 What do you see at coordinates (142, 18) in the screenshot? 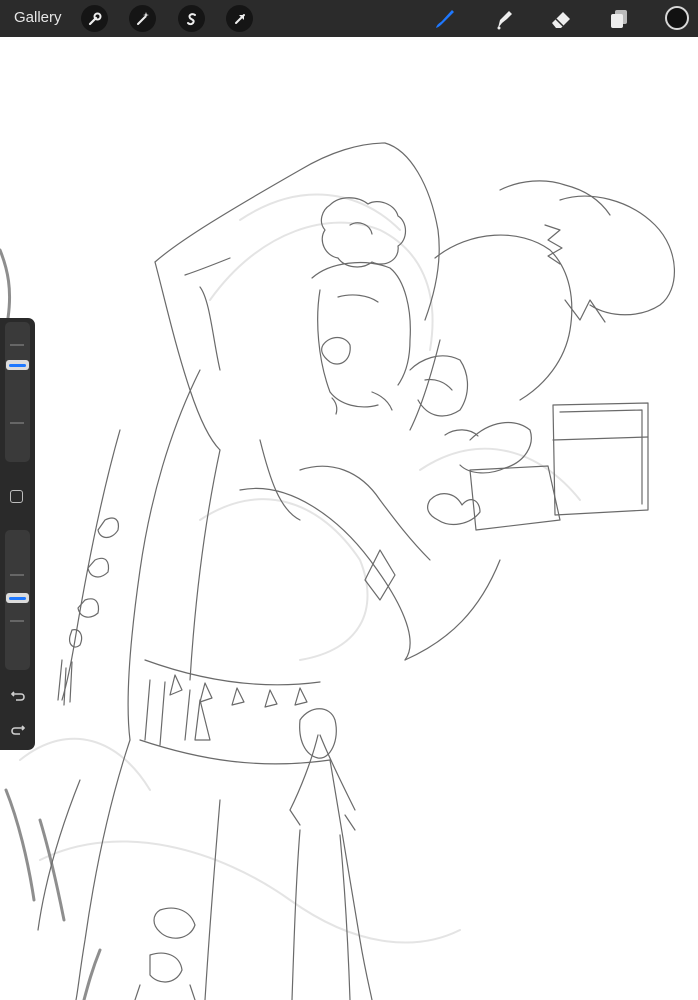
I see `magic-wand-icon` at bounding box center [142, 18].